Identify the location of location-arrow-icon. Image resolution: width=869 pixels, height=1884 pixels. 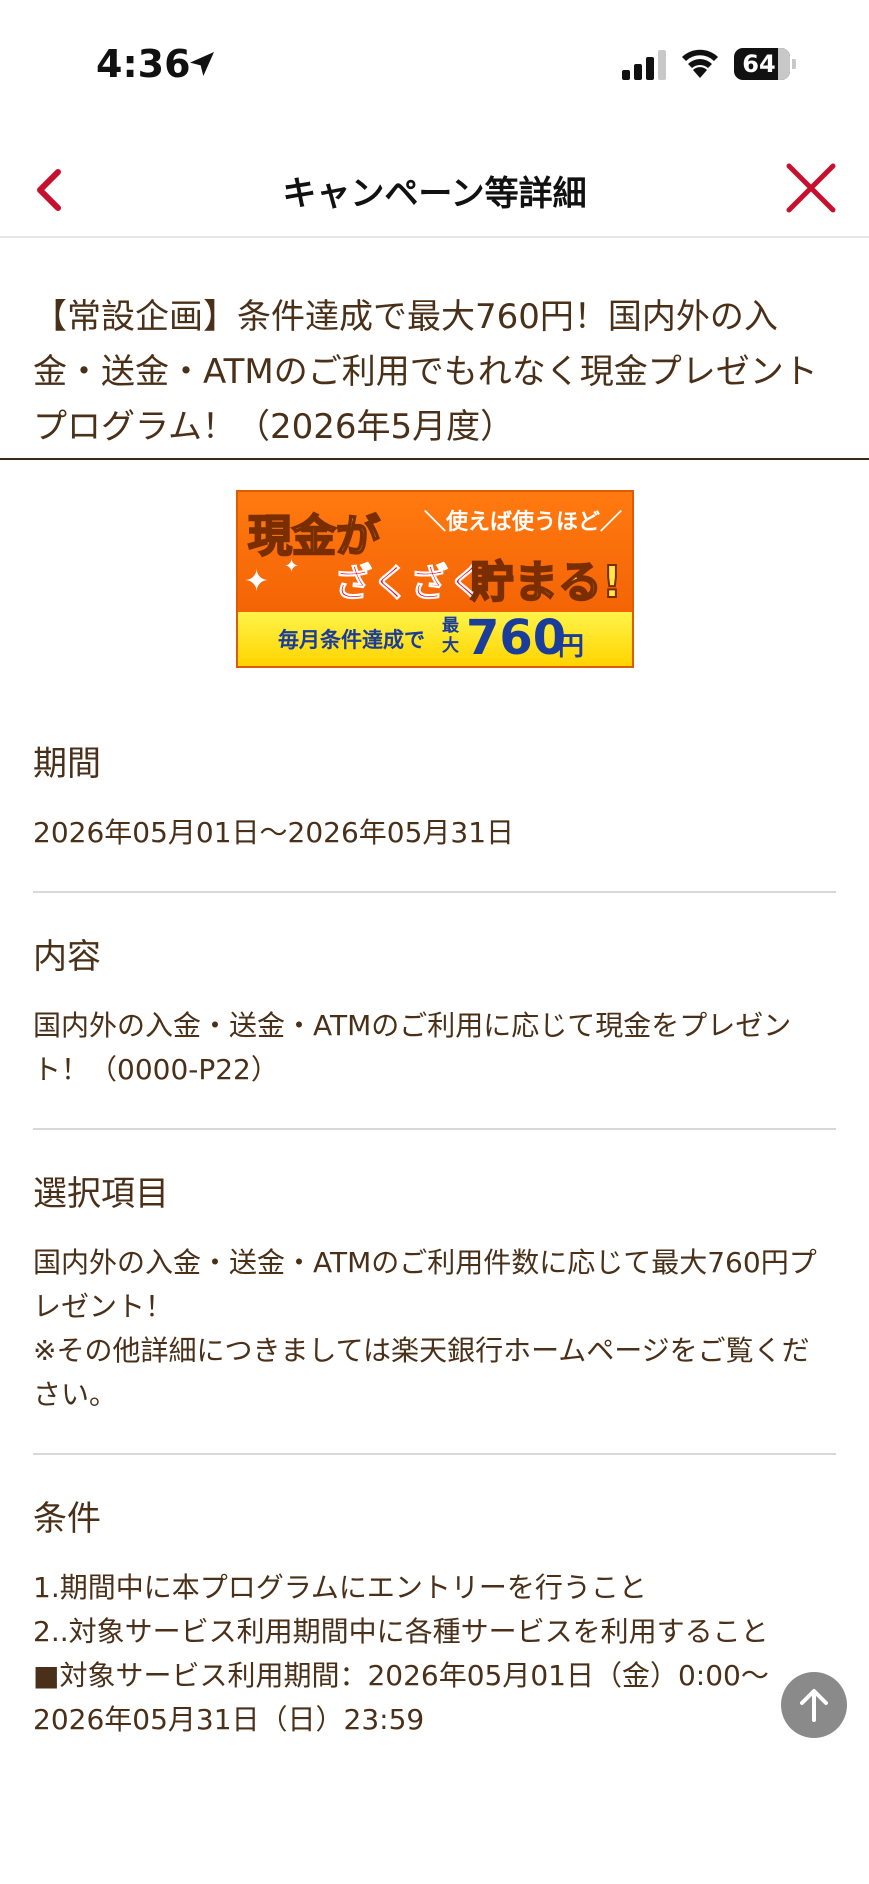
(202, 64).